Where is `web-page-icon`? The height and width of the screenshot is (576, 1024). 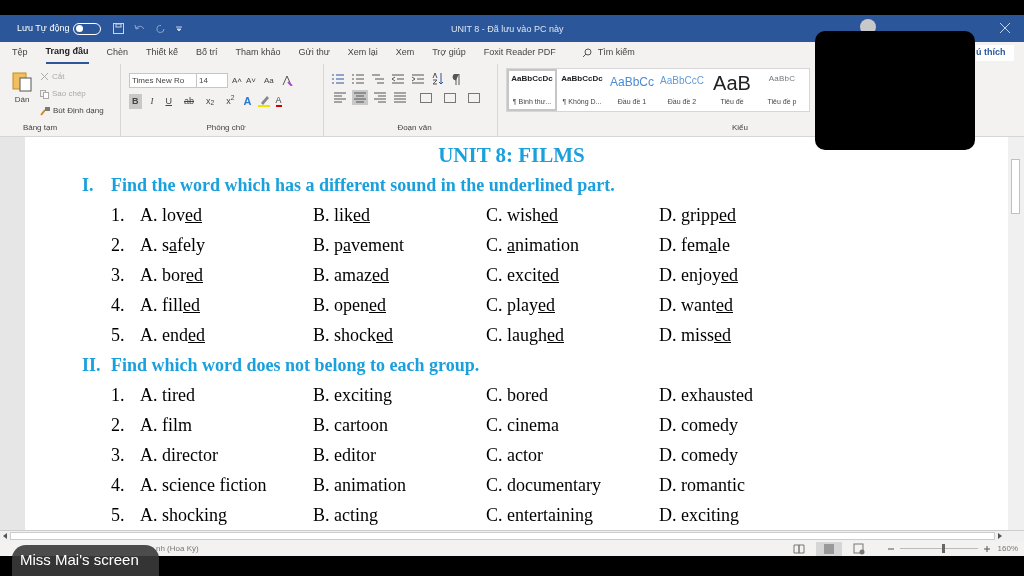 web-page-icon is located at coordinates (858, 548).